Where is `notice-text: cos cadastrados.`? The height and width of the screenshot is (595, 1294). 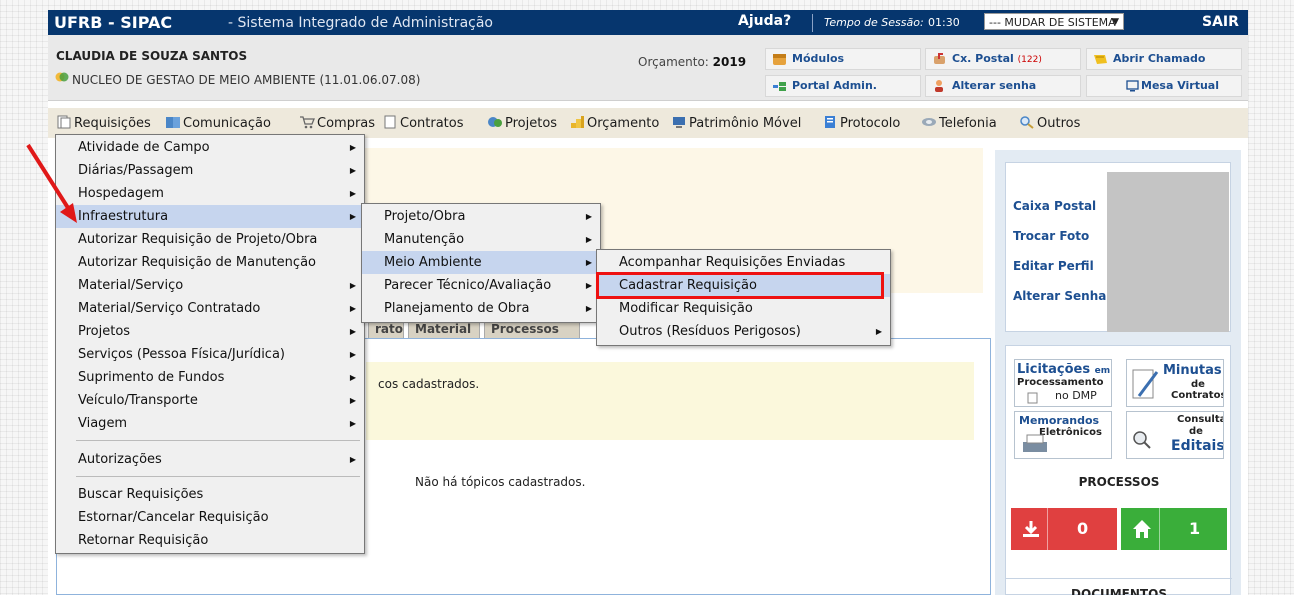
notice-text: cos cadastrados. is located at coordinates (429, 384).